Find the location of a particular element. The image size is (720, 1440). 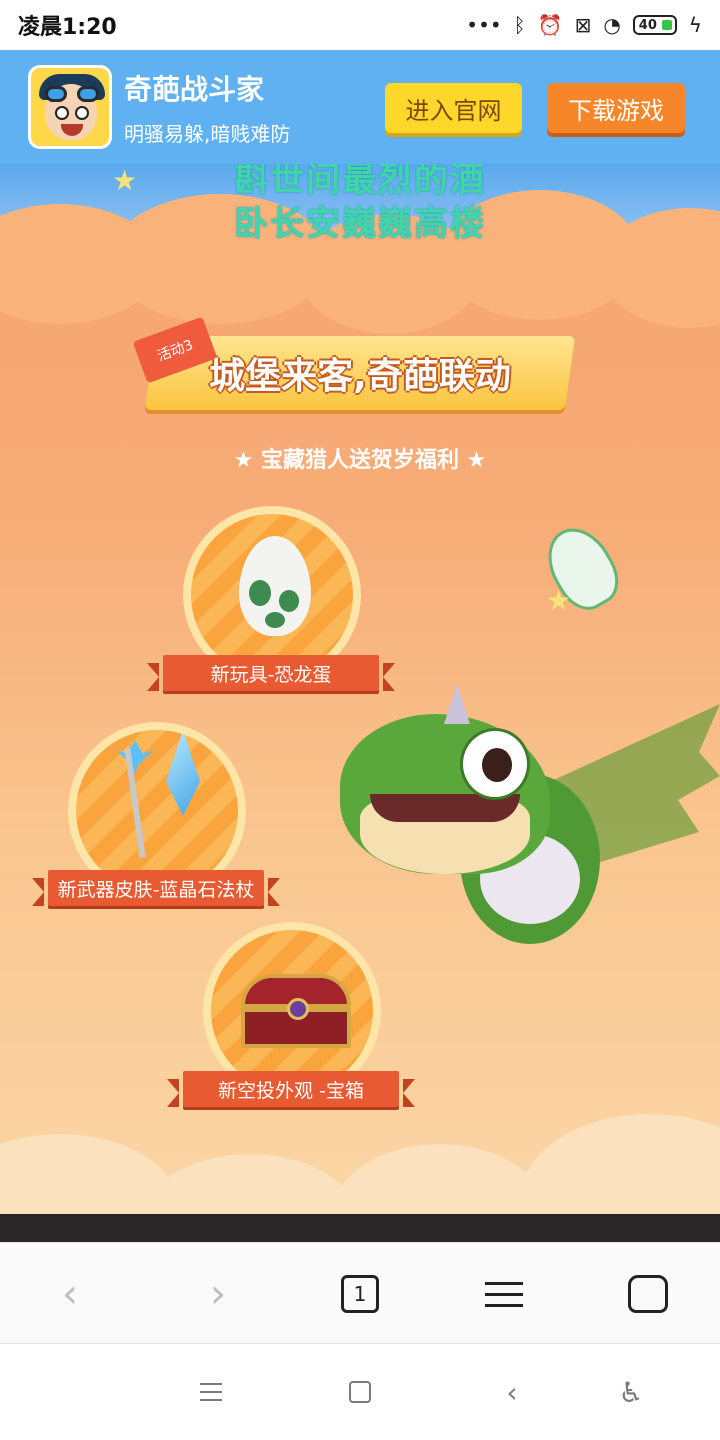

square-icon is located at coordinates (360, 1392).